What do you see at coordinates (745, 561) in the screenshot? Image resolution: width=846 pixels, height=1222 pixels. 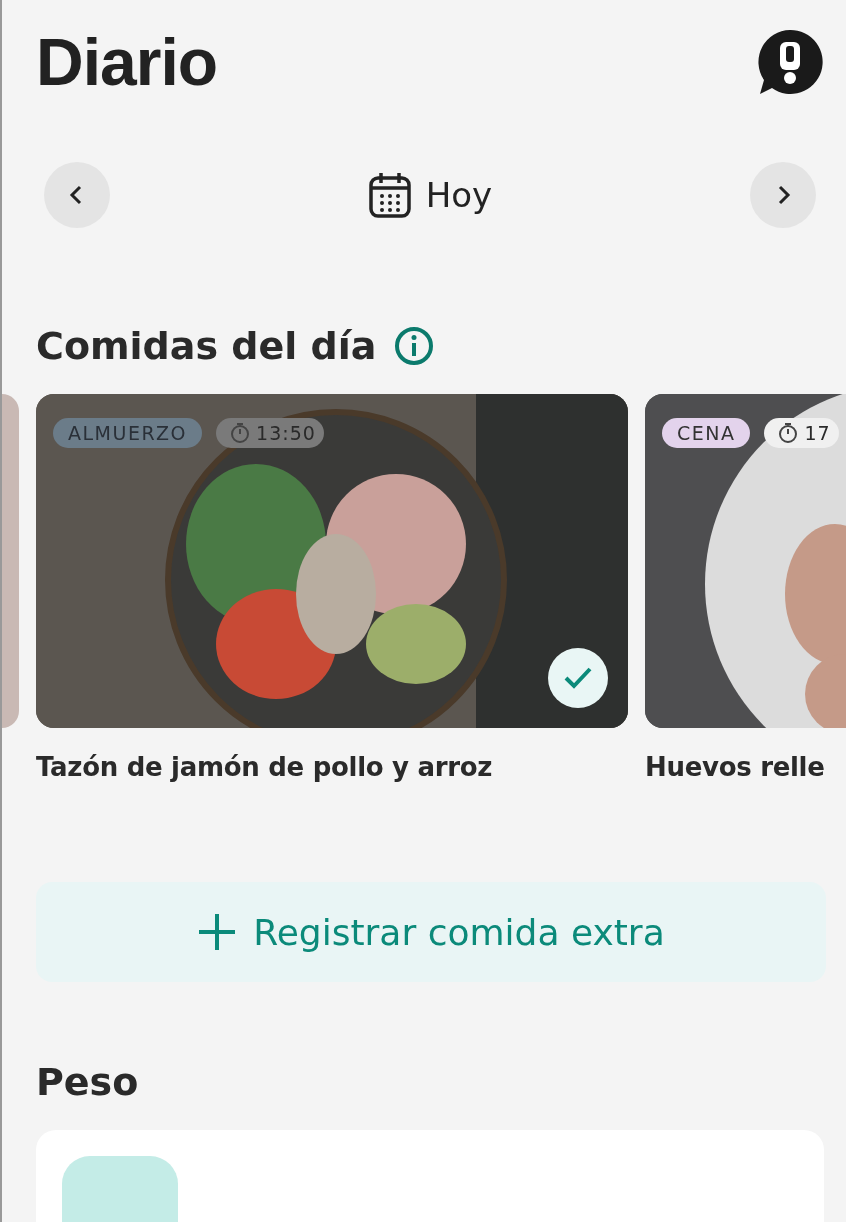 I see `meal-photo: CENA 17` at bounding box center [745, 561].